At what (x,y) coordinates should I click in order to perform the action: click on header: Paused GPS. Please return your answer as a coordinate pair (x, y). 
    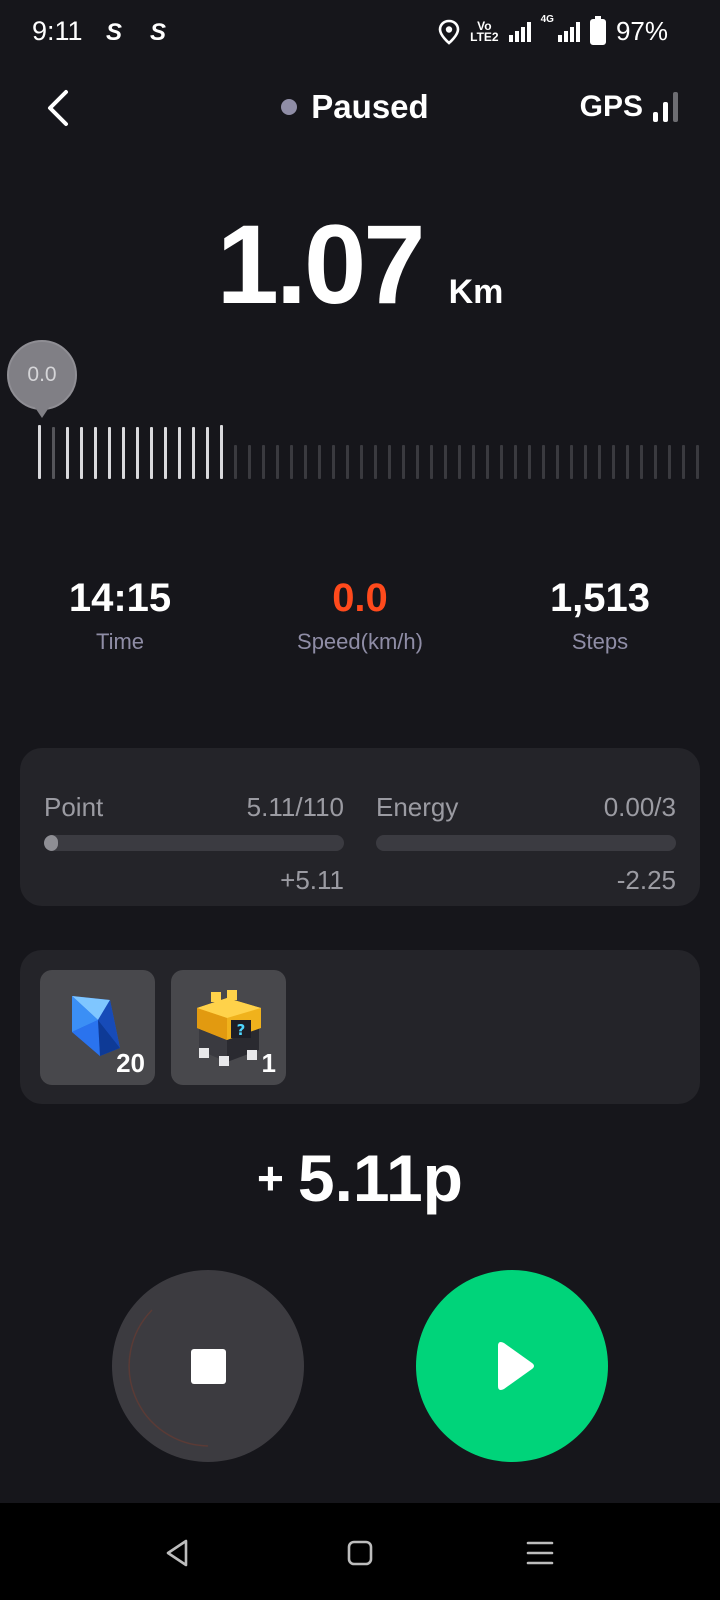
    Looking at the image, I should click on (360, 108).